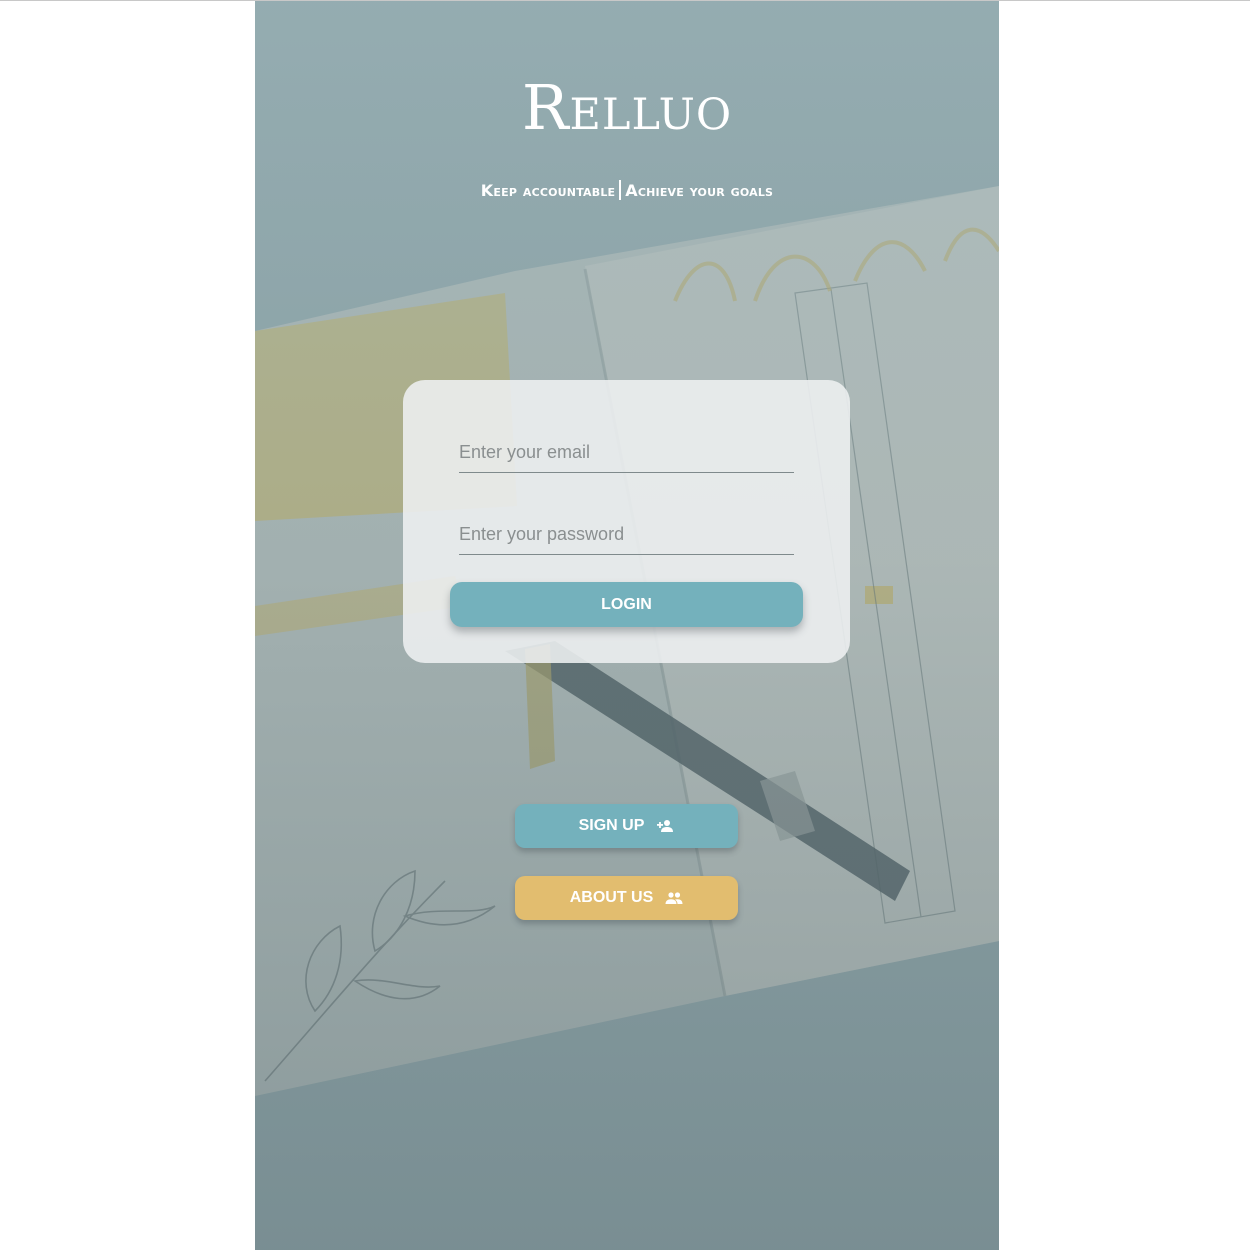  Describe the element at coordinates (627, 107) in the screenshot. I see `app-logo: Relluo` at that location.